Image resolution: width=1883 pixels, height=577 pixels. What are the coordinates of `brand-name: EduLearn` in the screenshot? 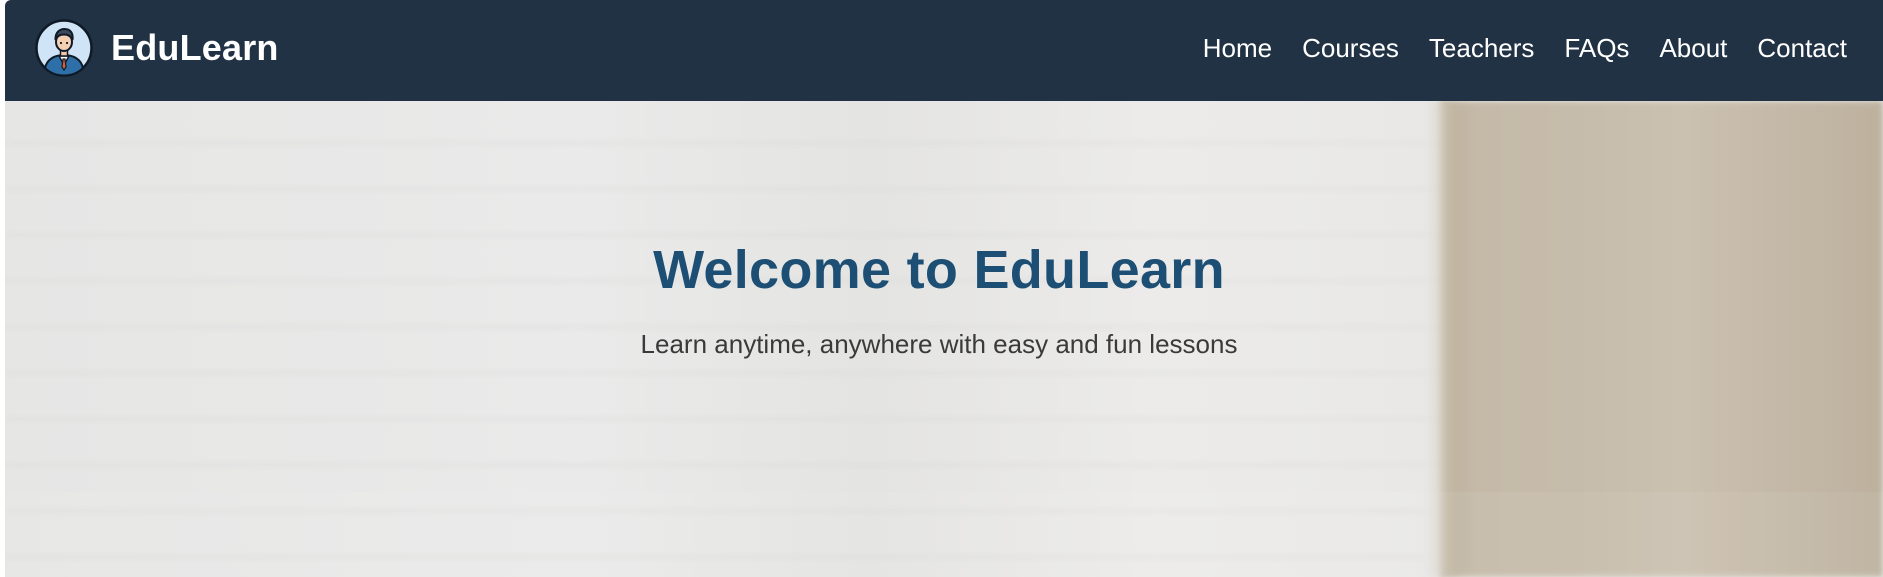 It's located at (195, 47).